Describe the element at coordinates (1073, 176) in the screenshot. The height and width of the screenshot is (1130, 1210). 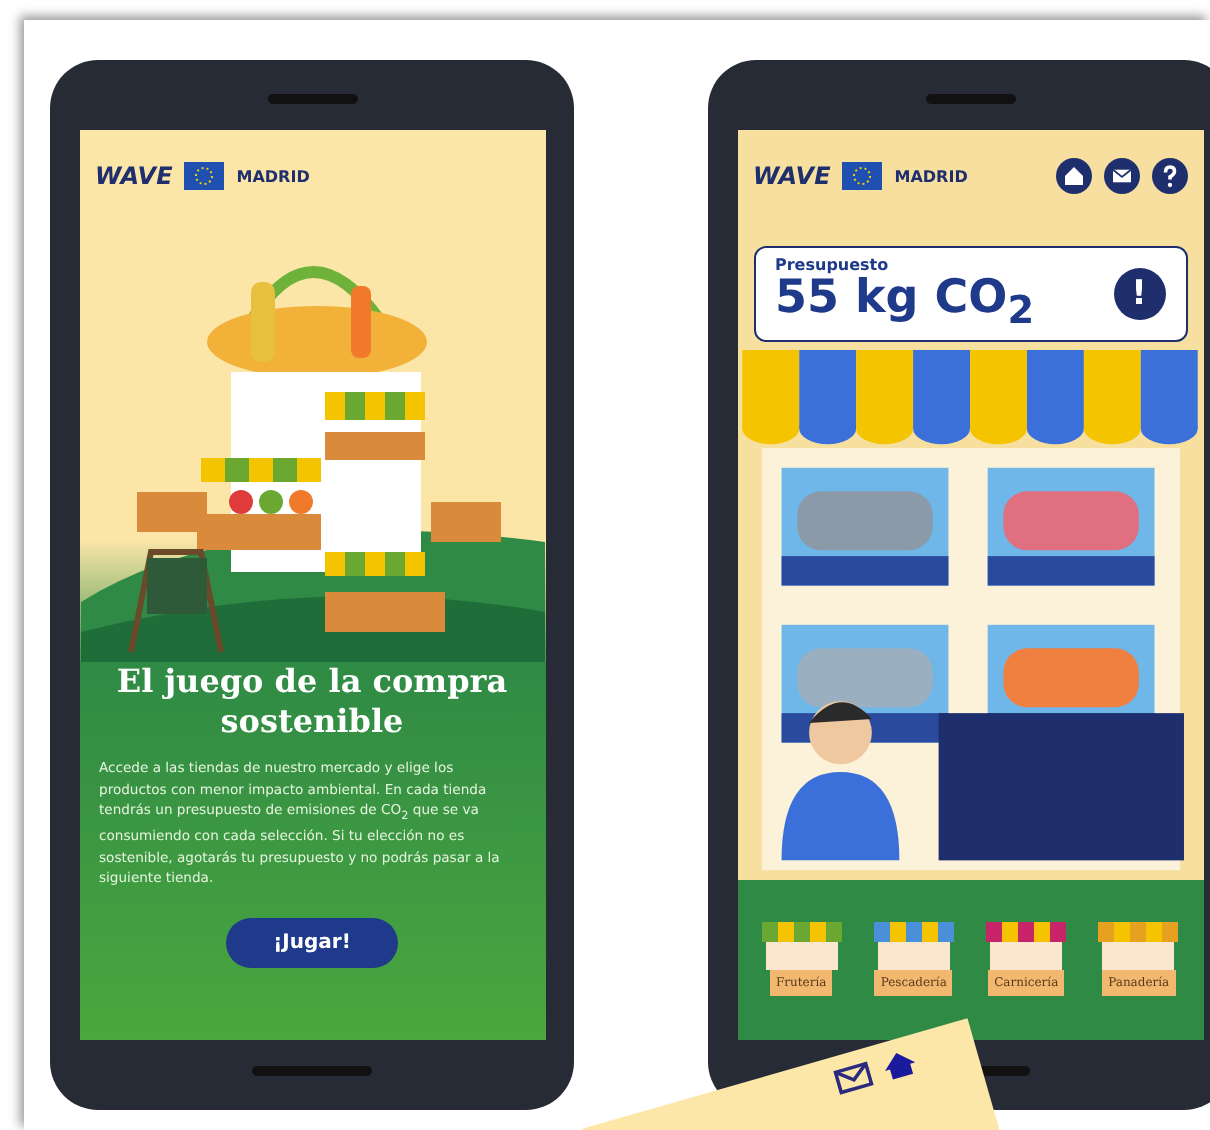
I see `home-icon` at that location.